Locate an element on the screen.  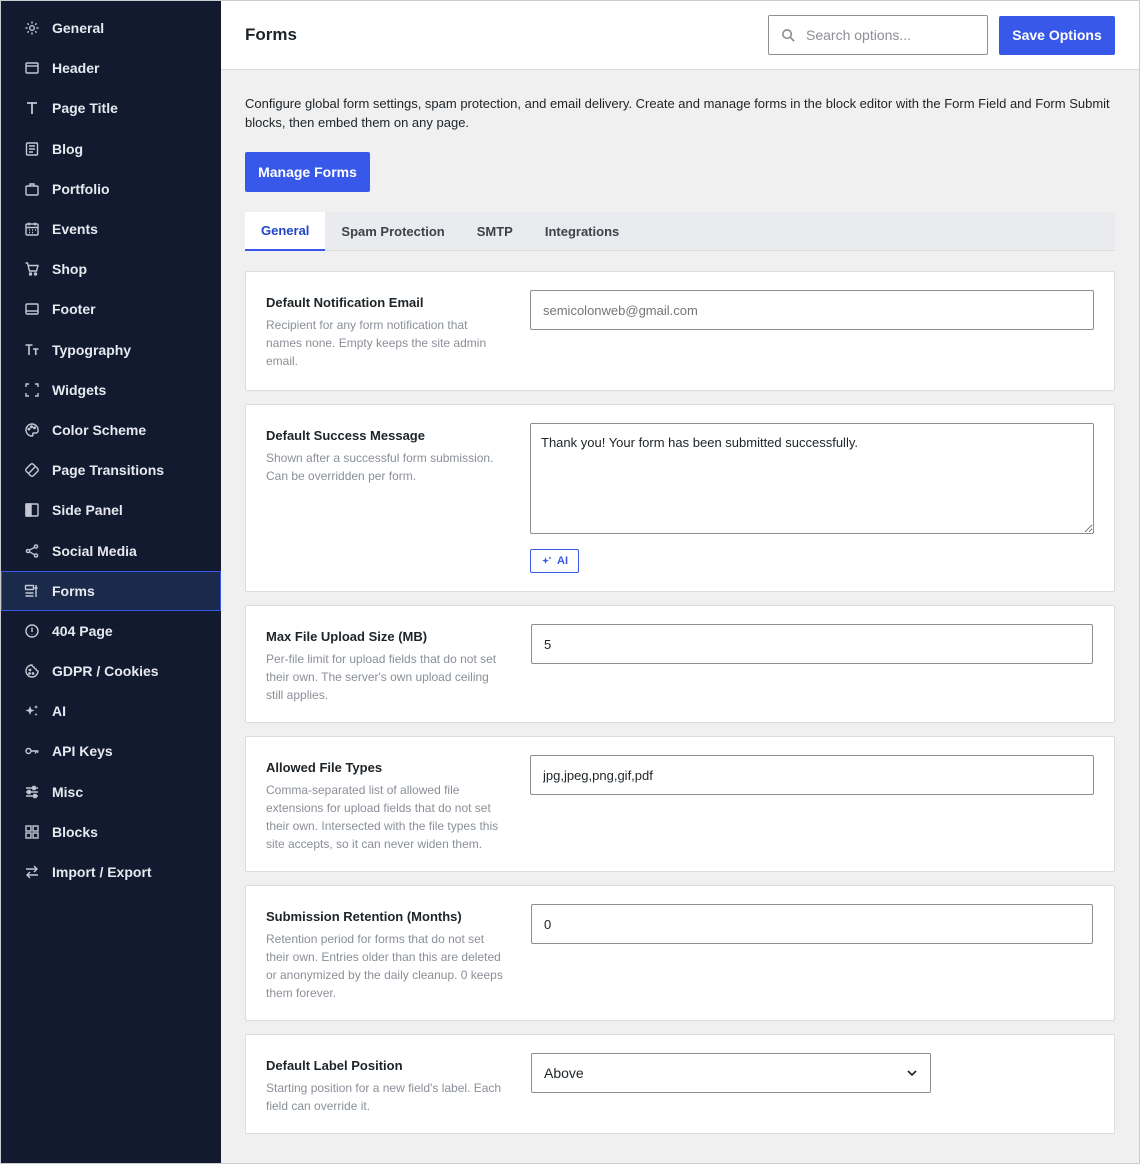
footer-icon is located at coordinates (32, 309).